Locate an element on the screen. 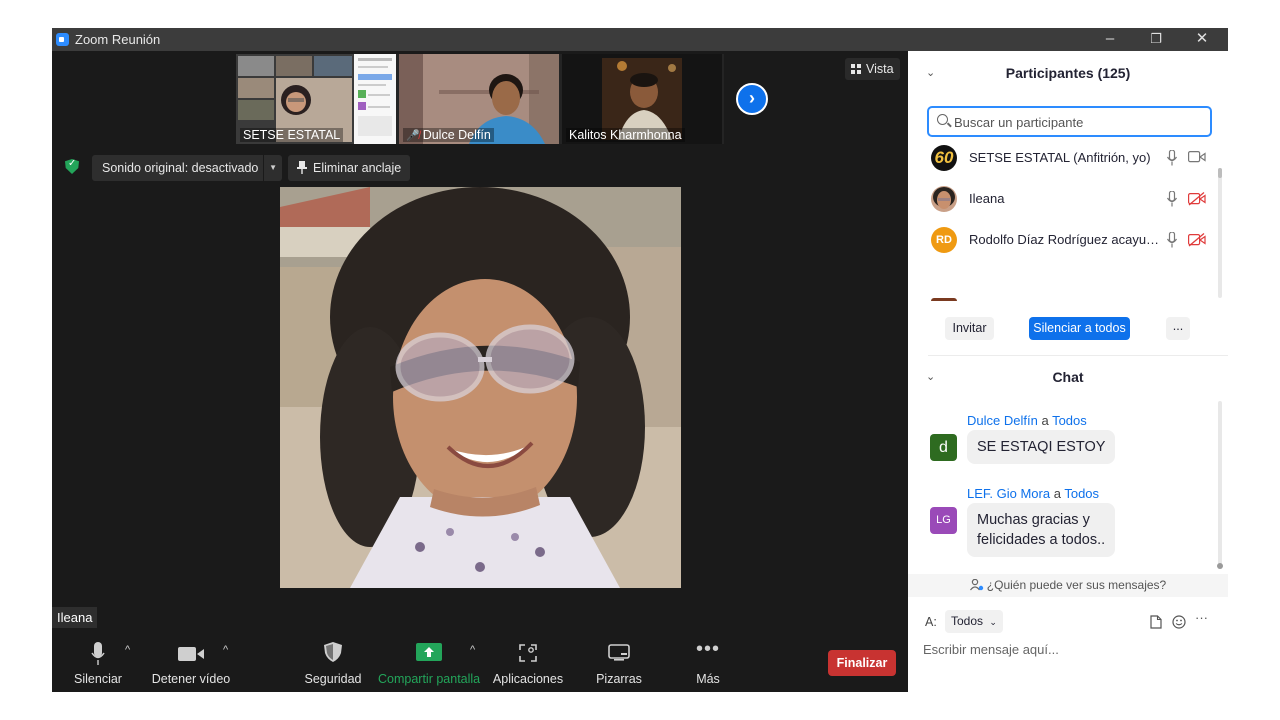 This screenshot has width=1280, height=720. mute-button: Silenciar is located at coordinates (98, 662).